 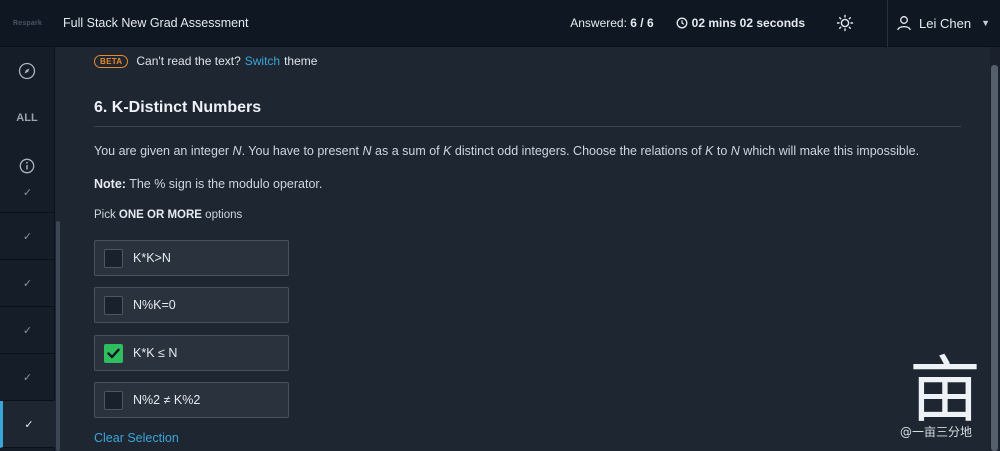 I want to click on note-label: Note:, so click(x=110, y=184).